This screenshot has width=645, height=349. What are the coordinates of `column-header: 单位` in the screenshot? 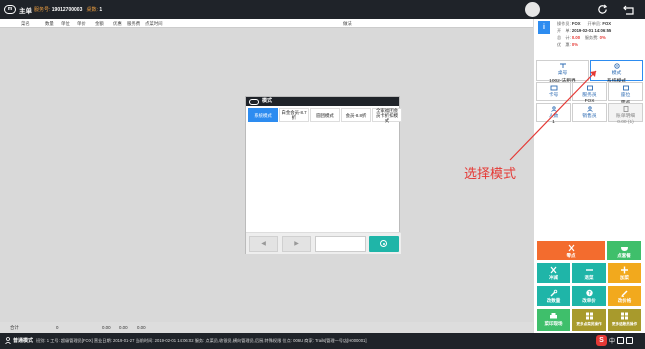 It's located at (65, 23).